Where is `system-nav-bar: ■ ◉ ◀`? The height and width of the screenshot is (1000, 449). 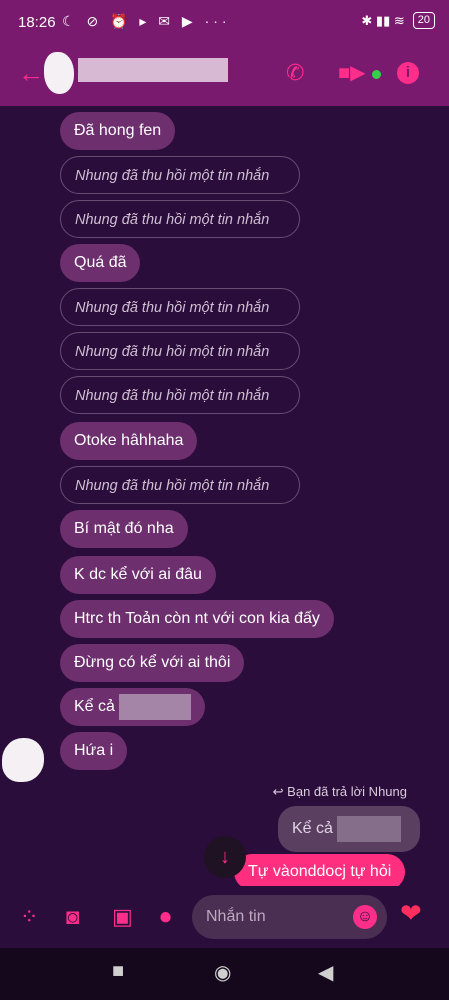 system-nav-bar: ■ ◉ ◀ is located at coordinates (224, 974).